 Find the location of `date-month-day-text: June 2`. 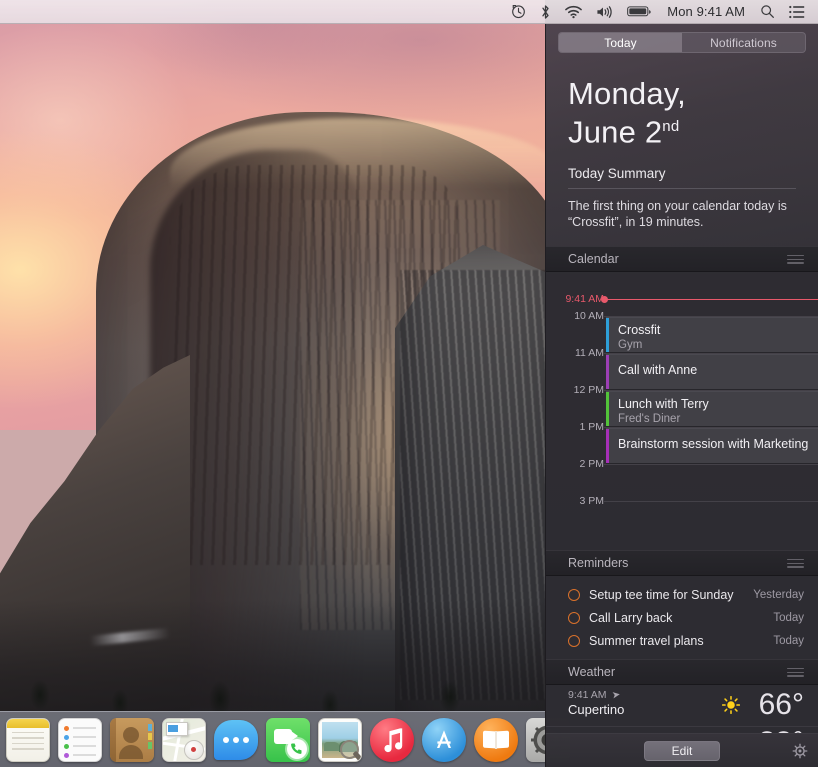

date-month-day-text: June 2 is located at coordinates (615, 132).